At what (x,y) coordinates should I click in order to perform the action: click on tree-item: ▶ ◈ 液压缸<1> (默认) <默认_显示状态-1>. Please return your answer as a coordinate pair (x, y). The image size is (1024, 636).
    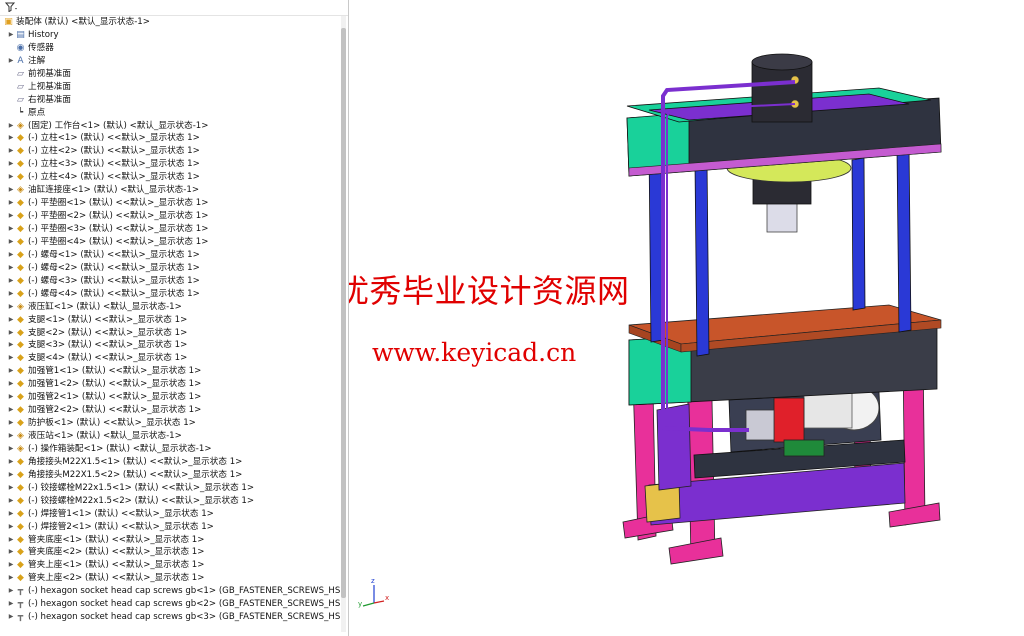
    Looking at the image, I should click on (170, 307).